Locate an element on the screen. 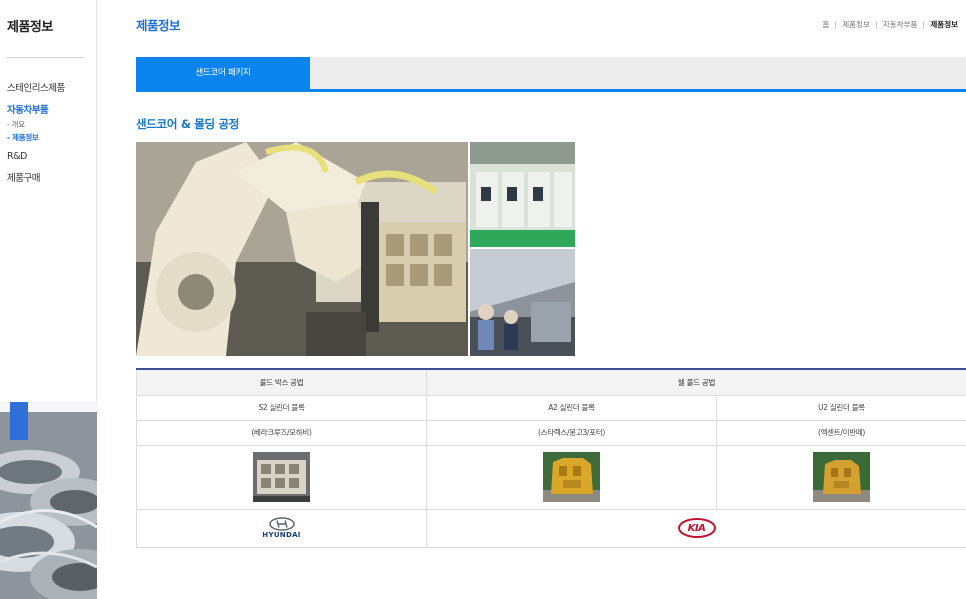  kia-logo-icon: KIA is located at coordinates (696, 528).